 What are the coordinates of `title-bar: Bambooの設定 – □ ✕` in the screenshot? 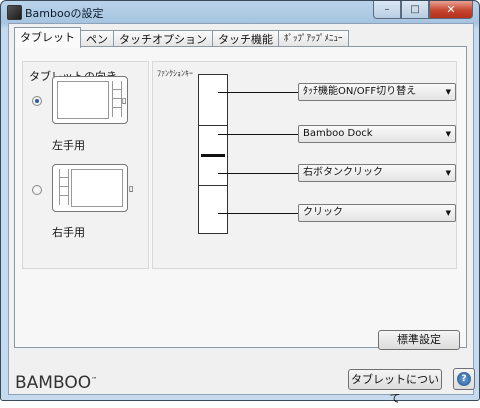 It's located at (240, 12).